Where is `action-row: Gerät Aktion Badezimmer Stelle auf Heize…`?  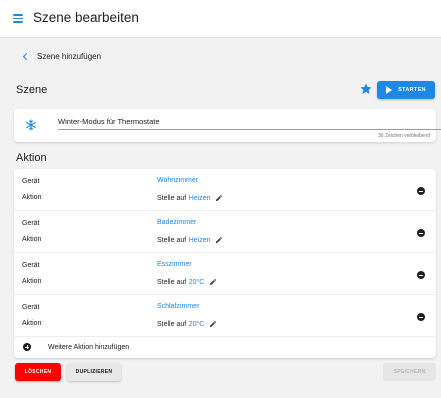
action-row: Gerät Aktion Badezimmer Stelle auf Heize… is located at coordinates (225, 232).